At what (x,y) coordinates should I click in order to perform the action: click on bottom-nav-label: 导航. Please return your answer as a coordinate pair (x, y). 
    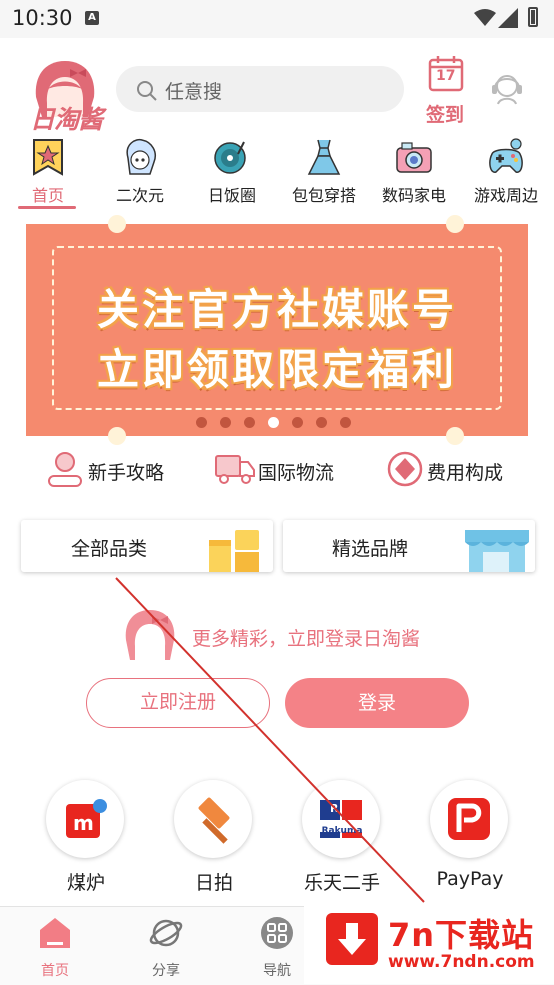
    Looking at the image, I should click on (277, 971).